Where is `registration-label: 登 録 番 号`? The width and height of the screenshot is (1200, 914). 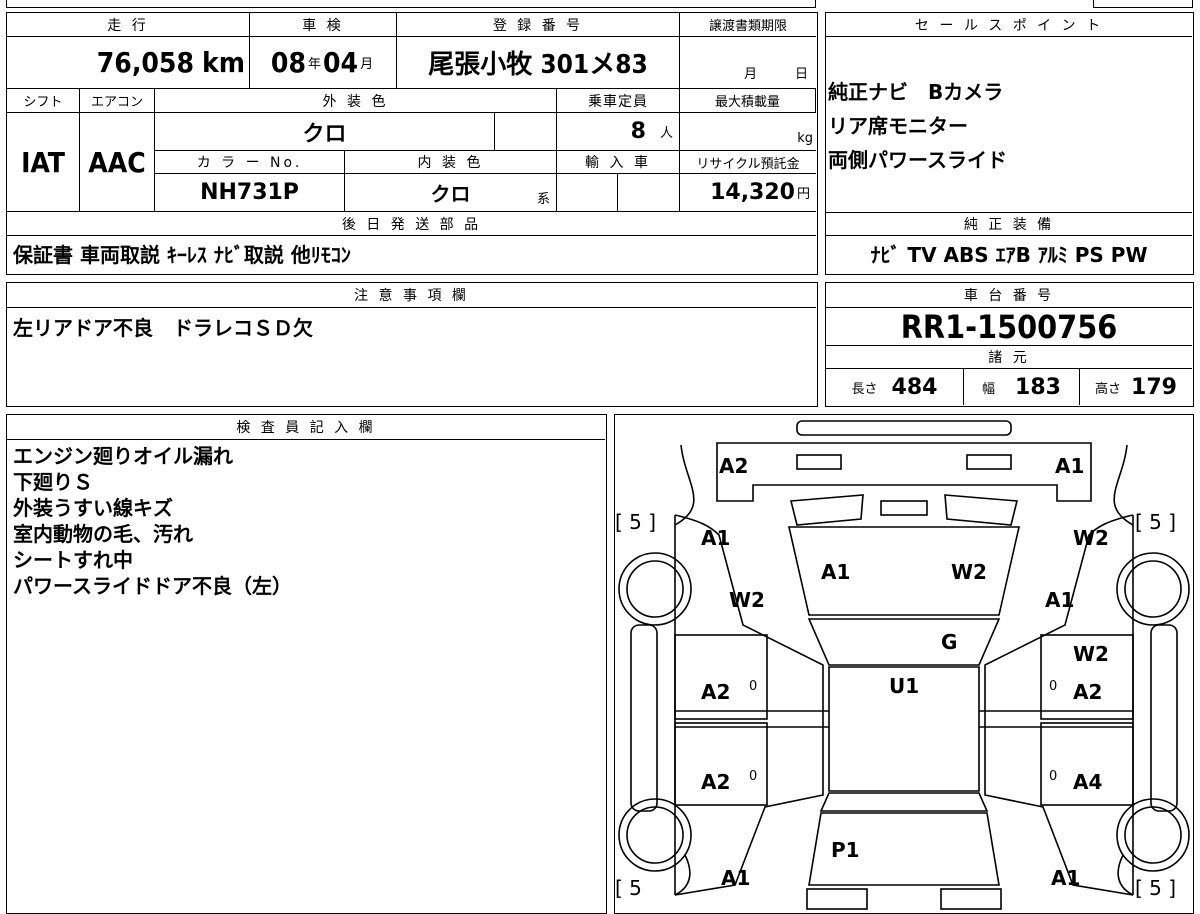
registration-label: 登 録 番 号 is located at coordinates (538, 25).